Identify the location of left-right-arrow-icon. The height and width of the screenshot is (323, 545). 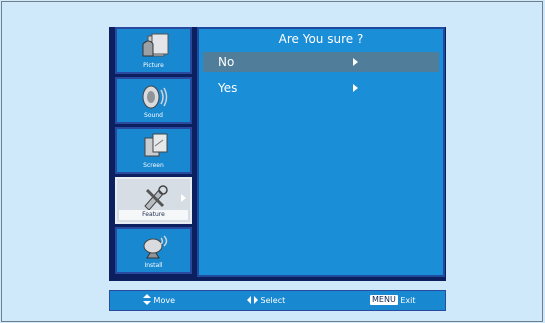
(252, 299).